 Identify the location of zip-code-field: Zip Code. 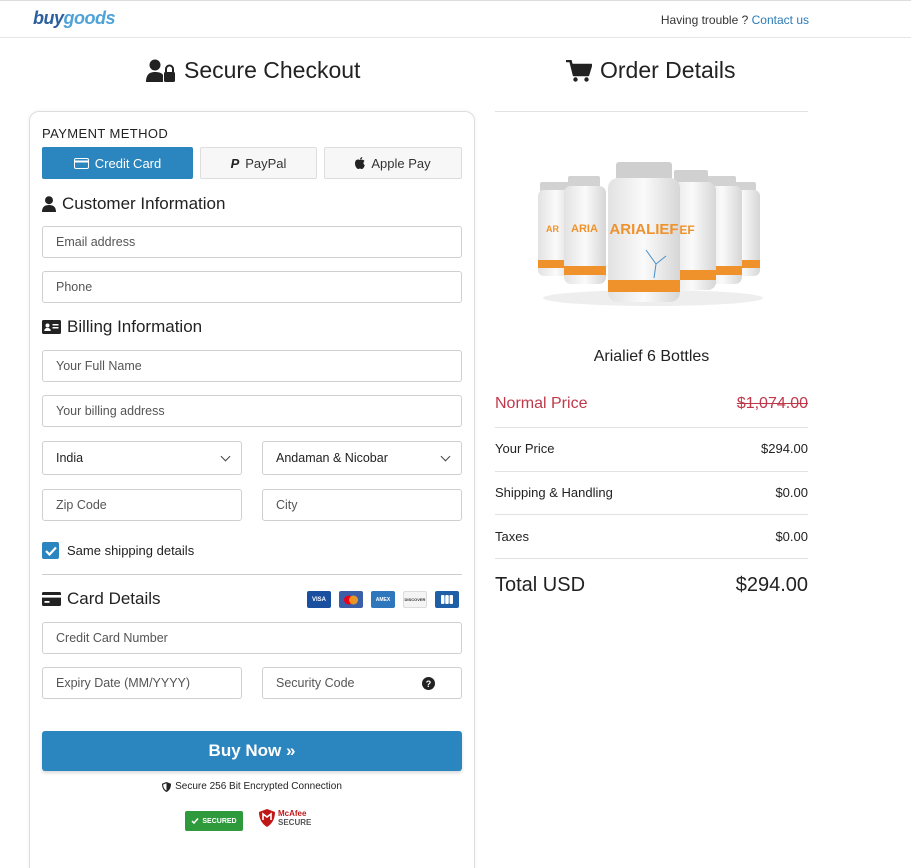
(142, 505).